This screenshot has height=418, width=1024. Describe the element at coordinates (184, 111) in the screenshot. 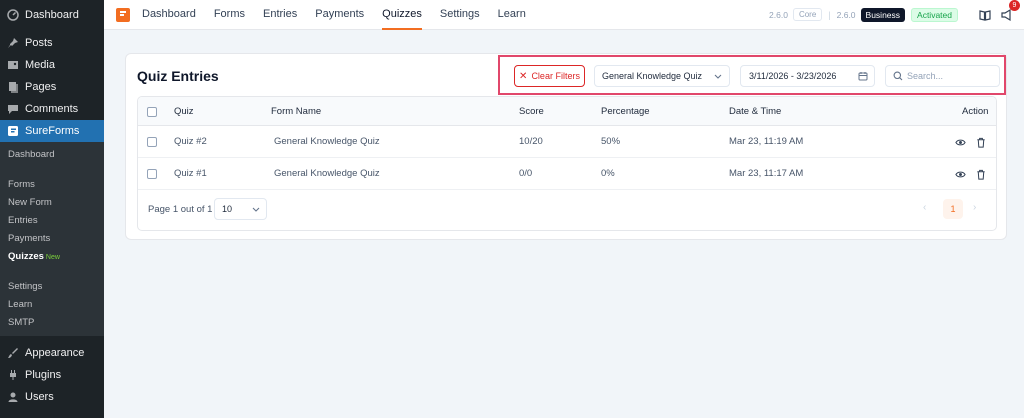

I see `column-header-quiz: Quiz` at that location.